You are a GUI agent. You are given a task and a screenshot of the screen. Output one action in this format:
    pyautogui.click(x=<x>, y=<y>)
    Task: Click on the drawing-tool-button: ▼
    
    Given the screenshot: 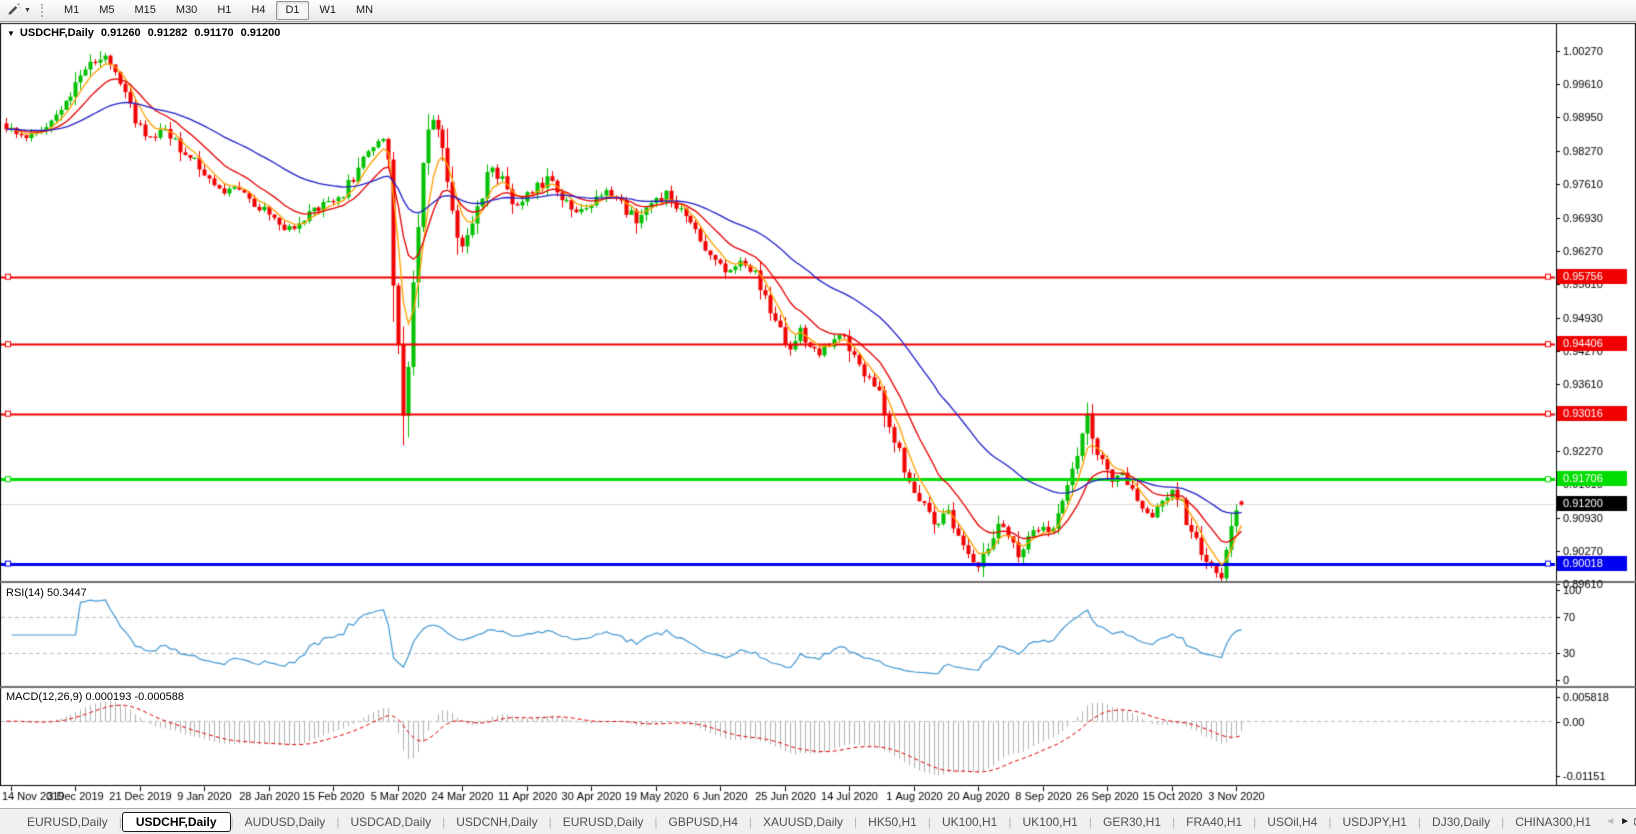 What is the action you would take?
    pyautogui.click(x=19, y=11)
    